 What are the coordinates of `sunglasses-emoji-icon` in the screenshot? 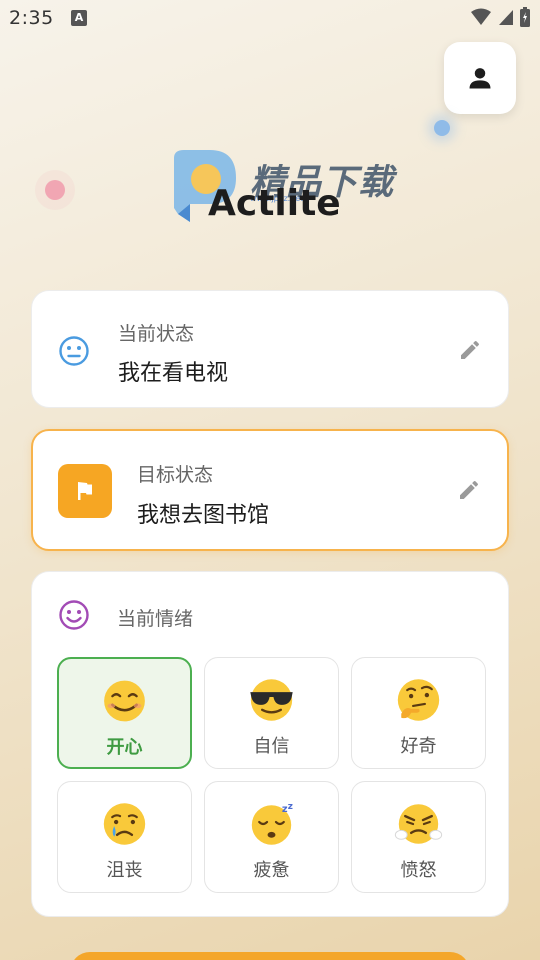 It's located at (271, 700).